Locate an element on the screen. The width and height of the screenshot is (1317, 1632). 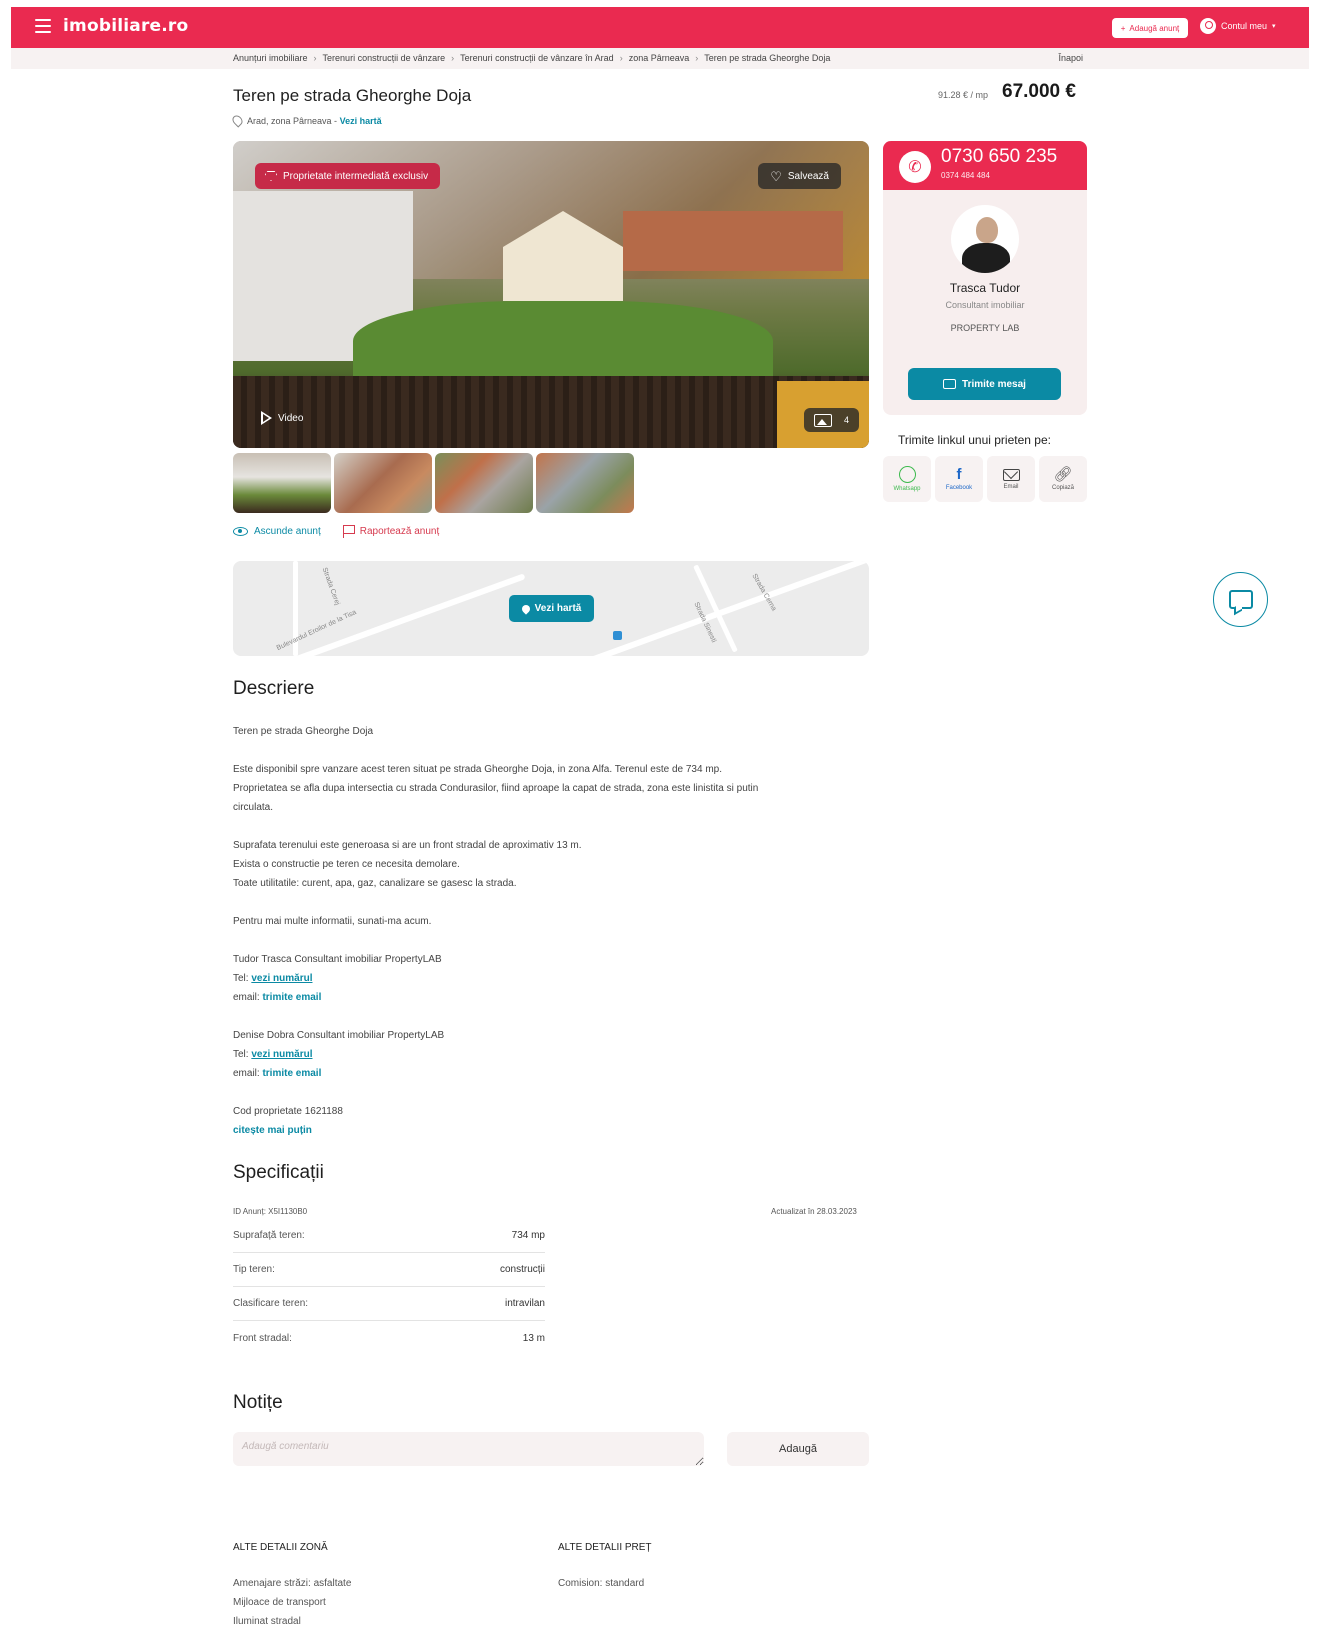
price-per-mp: 91.28 € / mp is located at coordinates (963, 95).